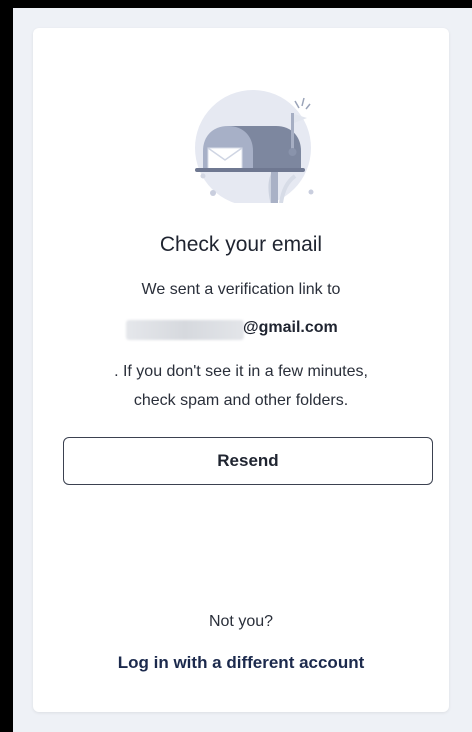 The image size is (472, 732). I want to click on info-text-line-2: check spam and other folders., so click(241, 400).